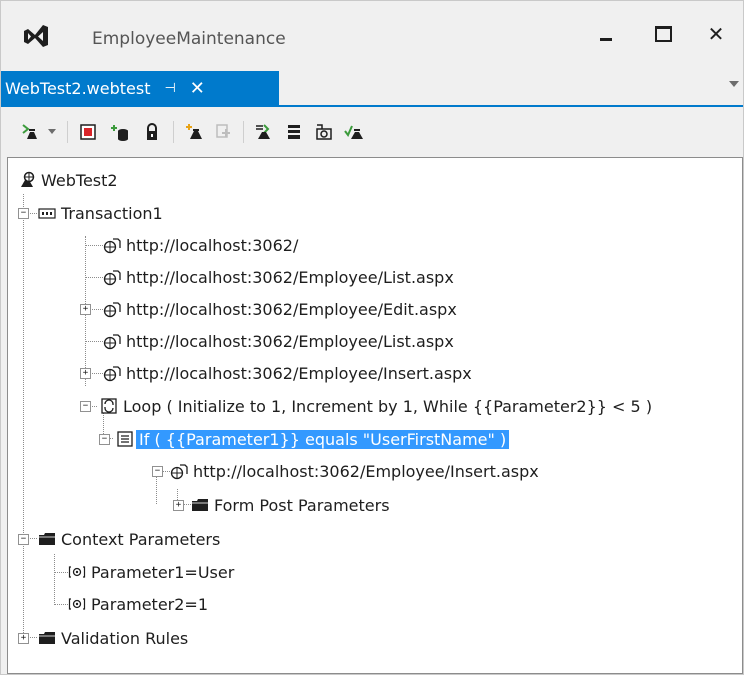 This screenshot has height=675, width=744. I want to click on extract-parameter-icon, so click(324, 132).